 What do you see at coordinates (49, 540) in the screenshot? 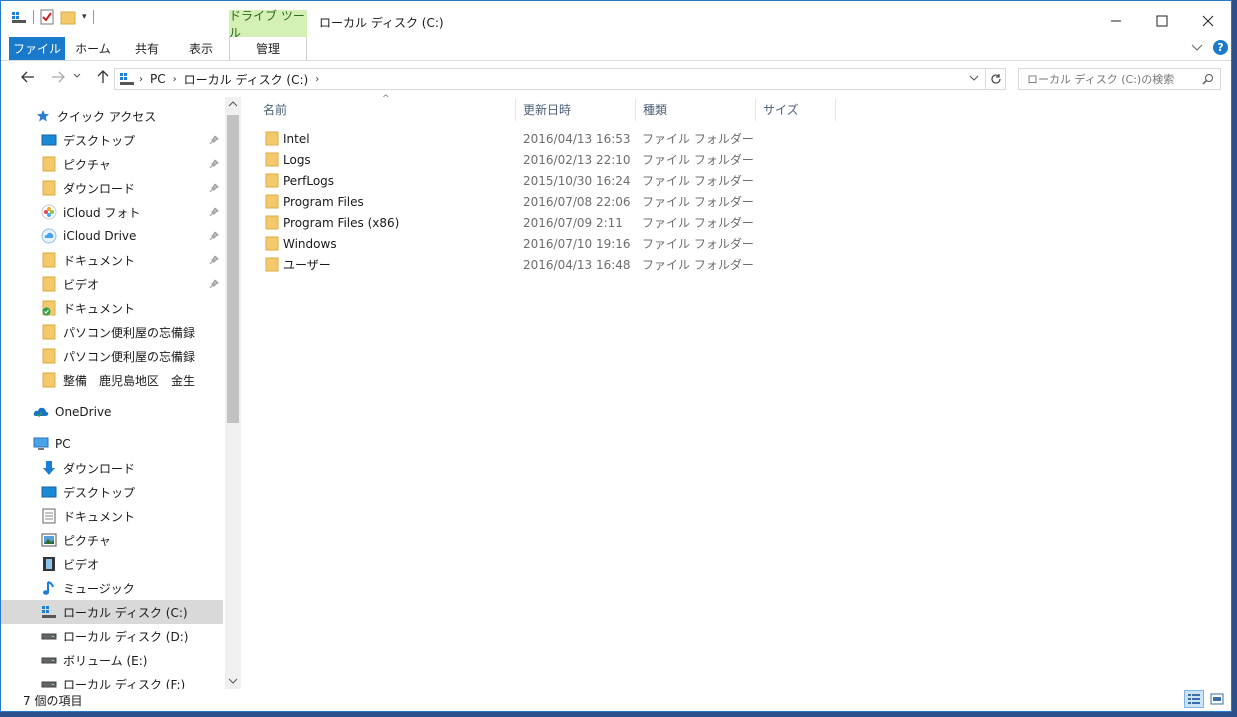
I see `picture-icon` at bounding box center [49, 540].